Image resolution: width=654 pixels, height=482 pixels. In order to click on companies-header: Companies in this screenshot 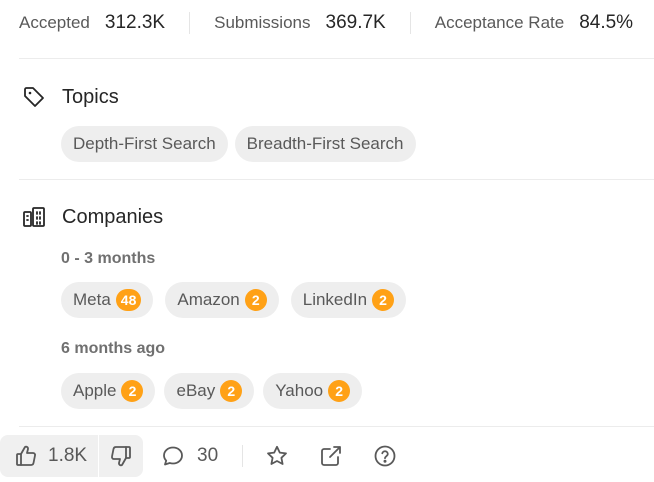, I will do `click(92, 217)`.